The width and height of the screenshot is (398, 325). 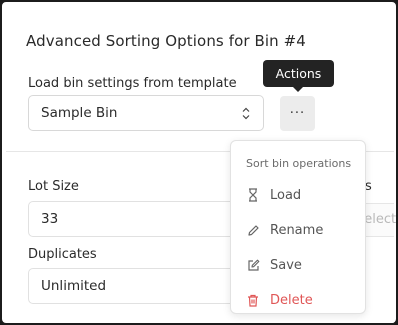 What do you see at coordinates (133, 286) in the screenshot?
I see `duplicates-input: Unlimited` at bounding box center [133, 286].